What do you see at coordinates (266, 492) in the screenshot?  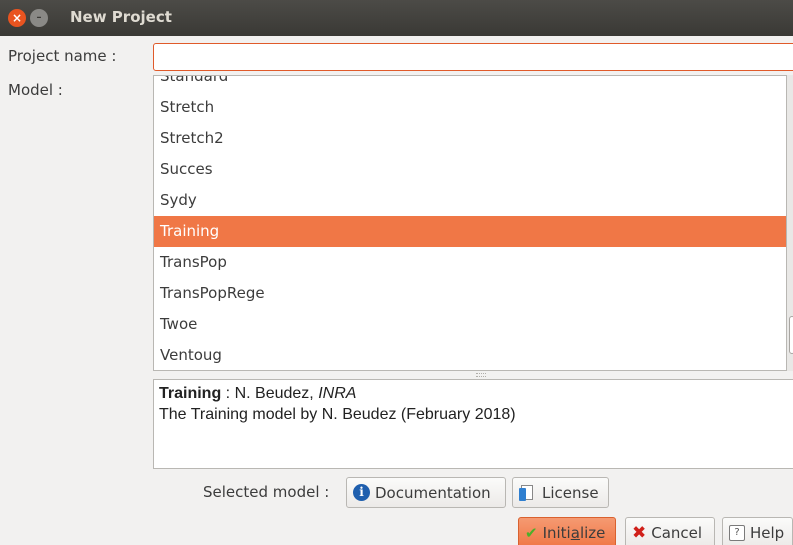 I see `selected-model-label: Selected model :` at bounding box center [266, 492].